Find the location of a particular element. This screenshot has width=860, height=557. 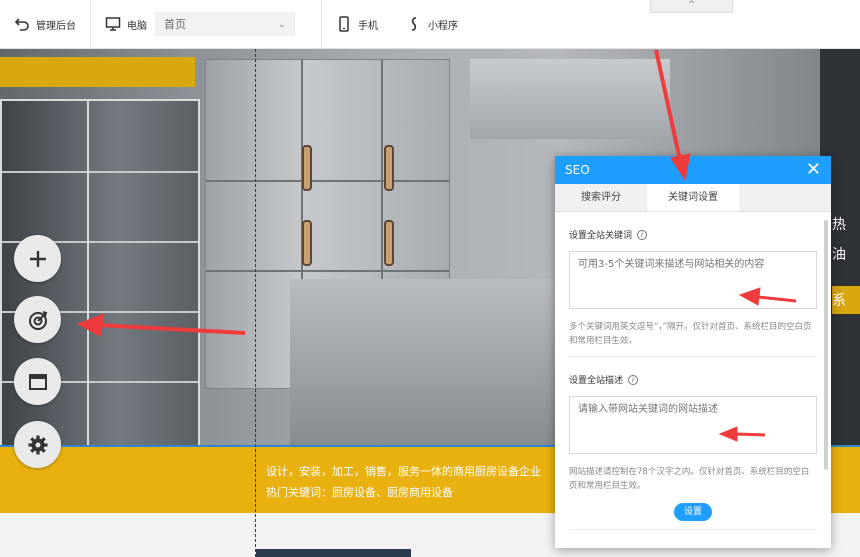

page-select-value: 首页 is located at coordinates (175, 24).